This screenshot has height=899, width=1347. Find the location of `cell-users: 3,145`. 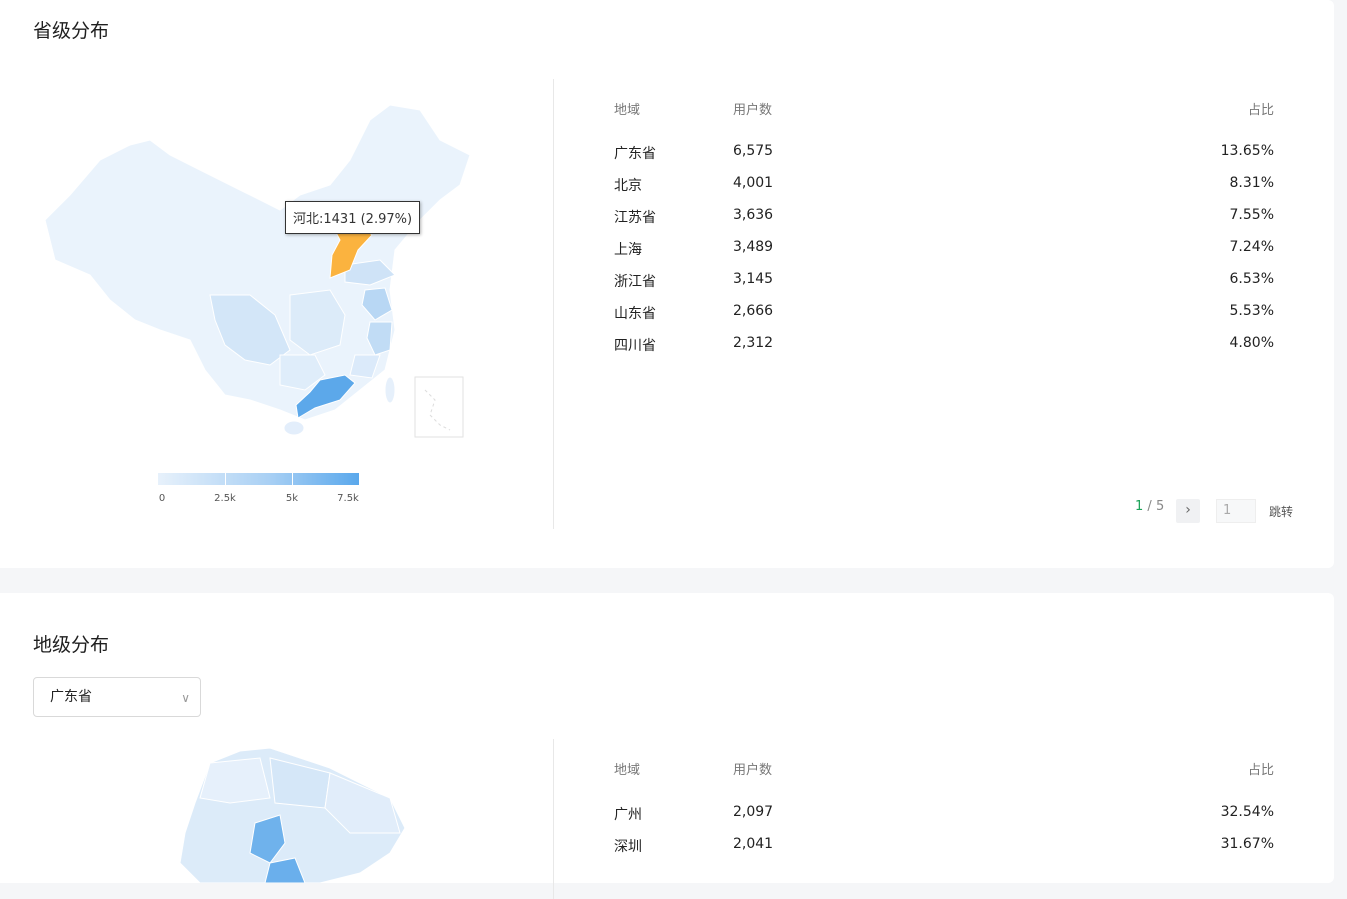

cell-users: 3,145 is located at coordinates (753, 279).